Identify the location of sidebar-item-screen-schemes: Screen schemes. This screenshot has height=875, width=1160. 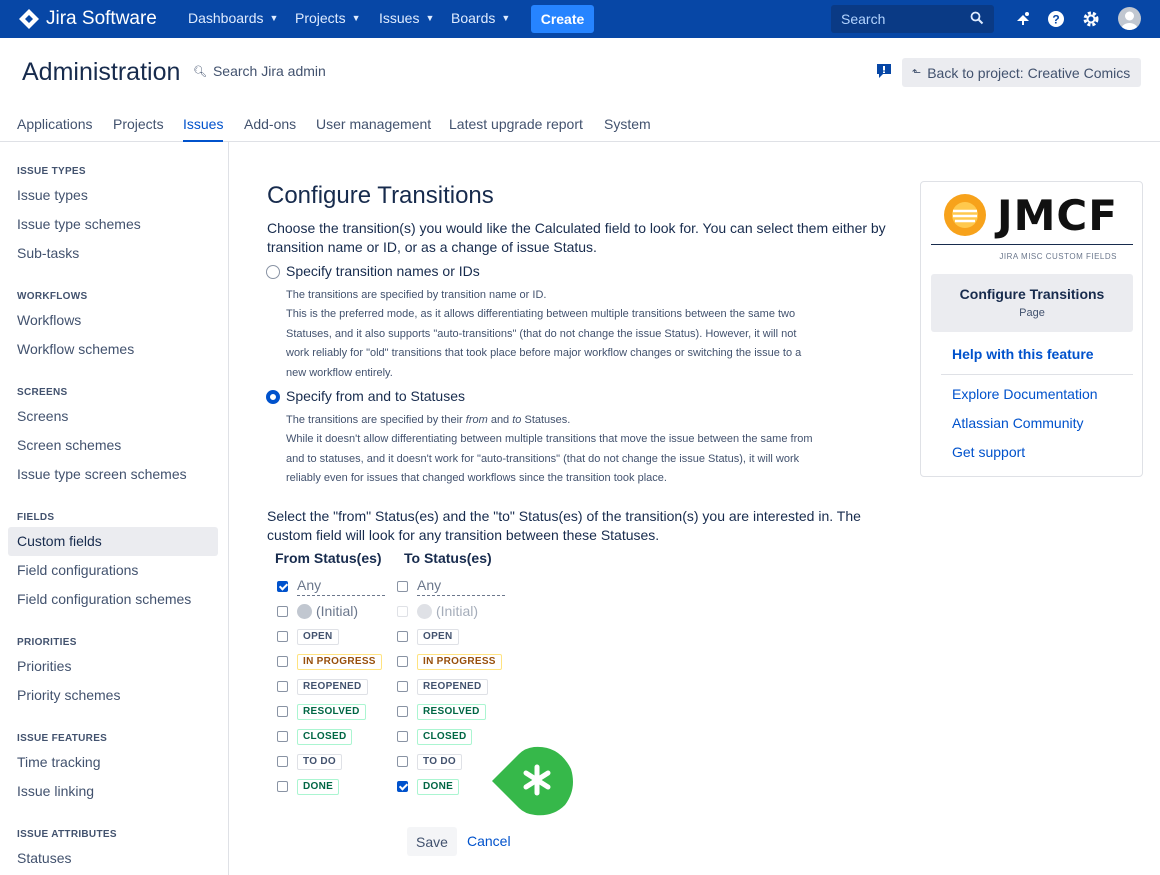
(69, 445).